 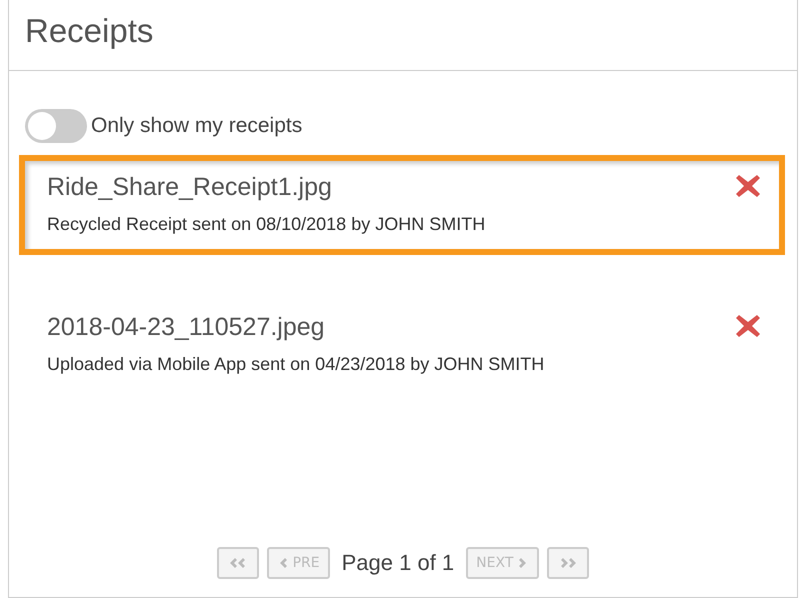 I want to click on page-status: Page 1 of 1, so click(x=398, y=563).